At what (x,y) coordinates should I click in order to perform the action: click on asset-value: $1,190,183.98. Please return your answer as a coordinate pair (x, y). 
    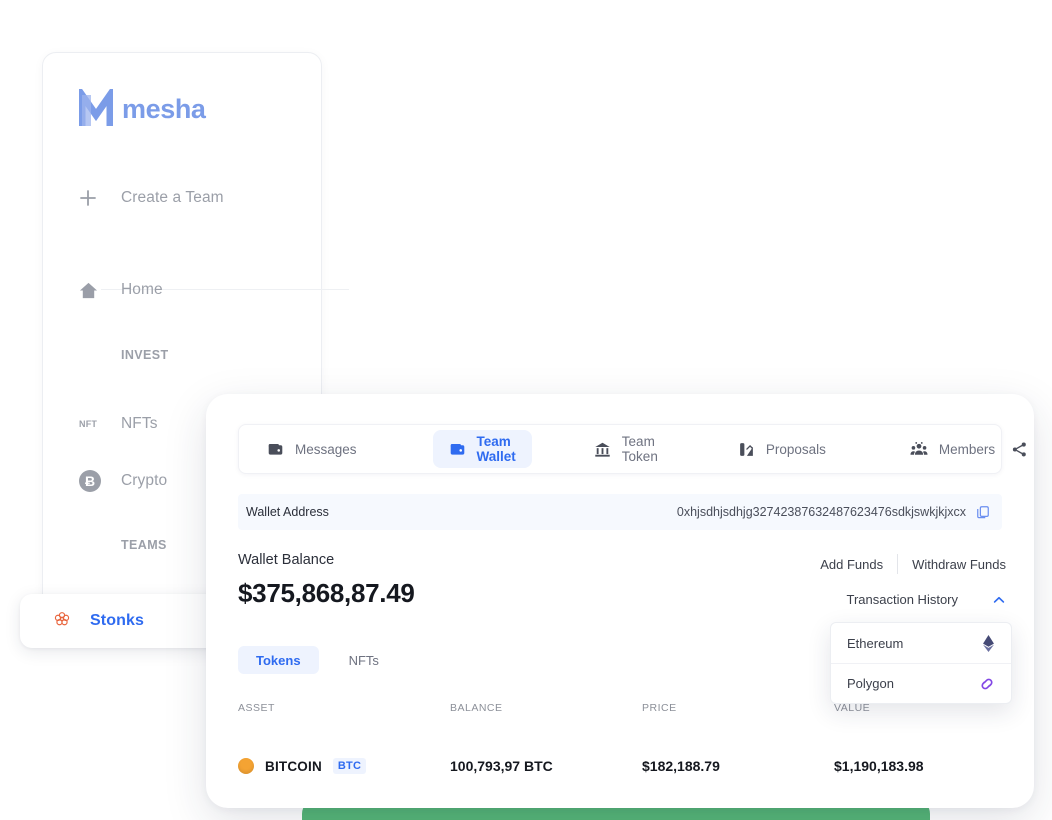
    Looking at the image, I should click on (879, 766).